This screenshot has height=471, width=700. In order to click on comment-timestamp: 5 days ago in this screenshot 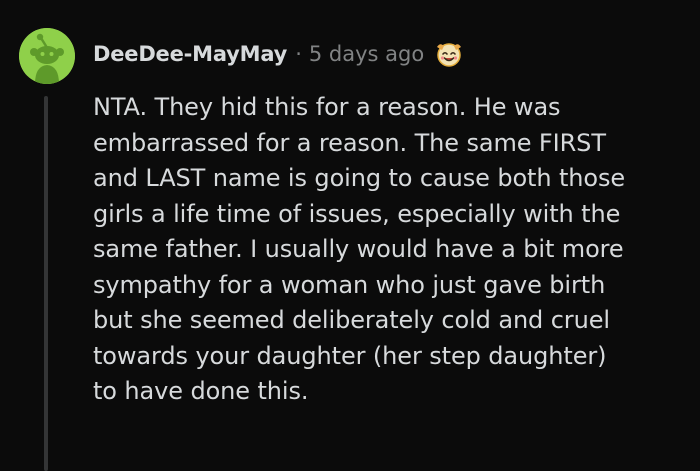, I will do `click(366, 54)`.